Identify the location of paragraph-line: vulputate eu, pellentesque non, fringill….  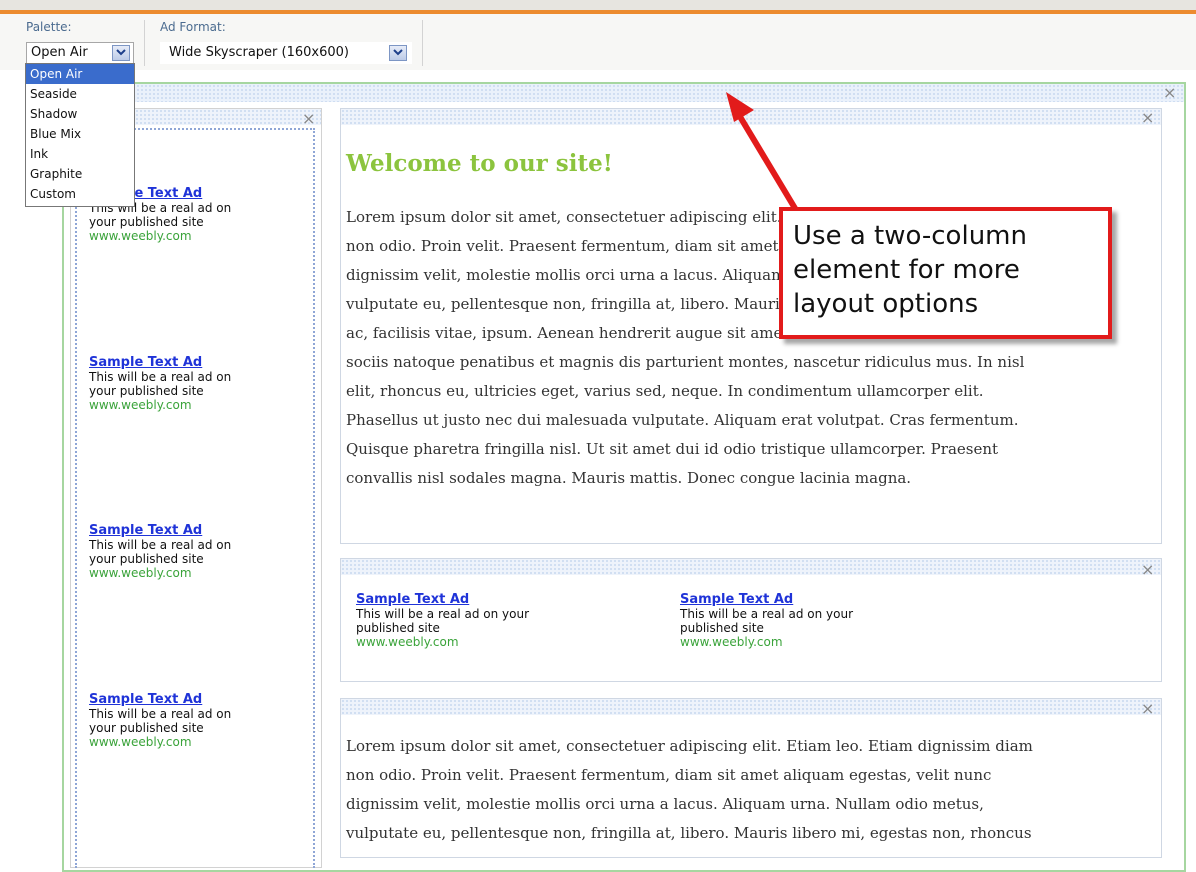
(689, 833).